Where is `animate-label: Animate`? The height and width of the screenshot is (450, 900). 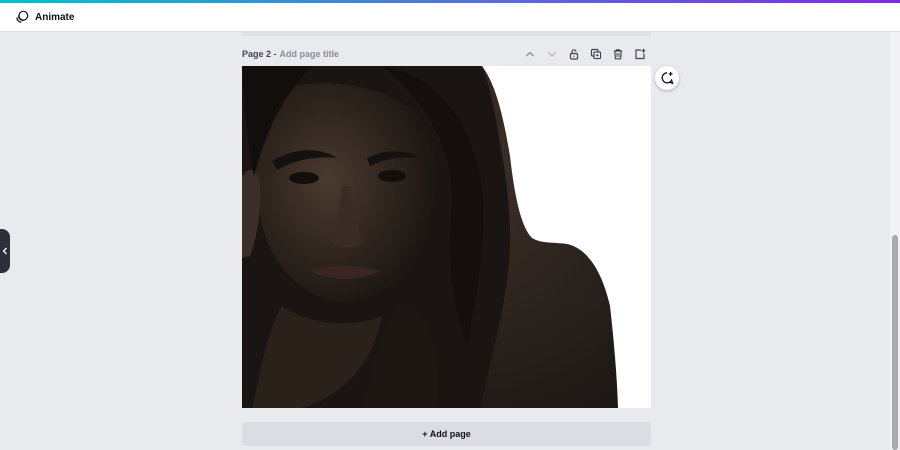 animate-label: Animate is located at coordinates (55, 17).